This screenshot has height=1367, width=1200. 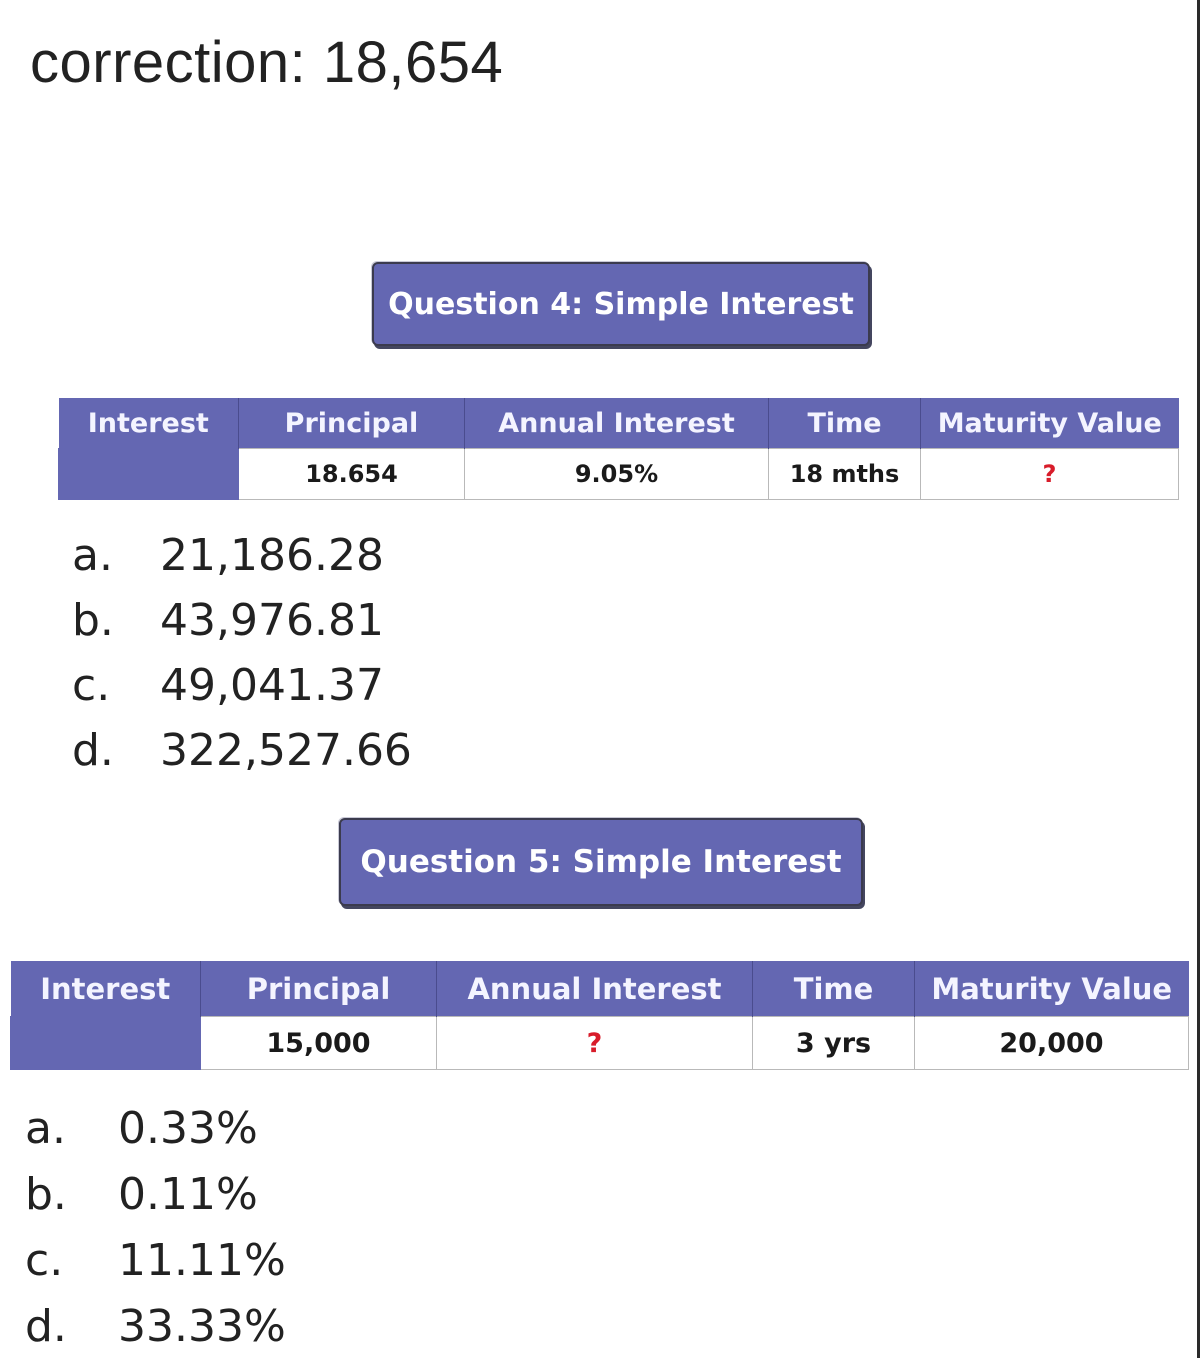 I want to click on question-5-options: a. 0.33% b. 0.11% c. 11.11% d. 33.33%, so click(x=155, y=1235).